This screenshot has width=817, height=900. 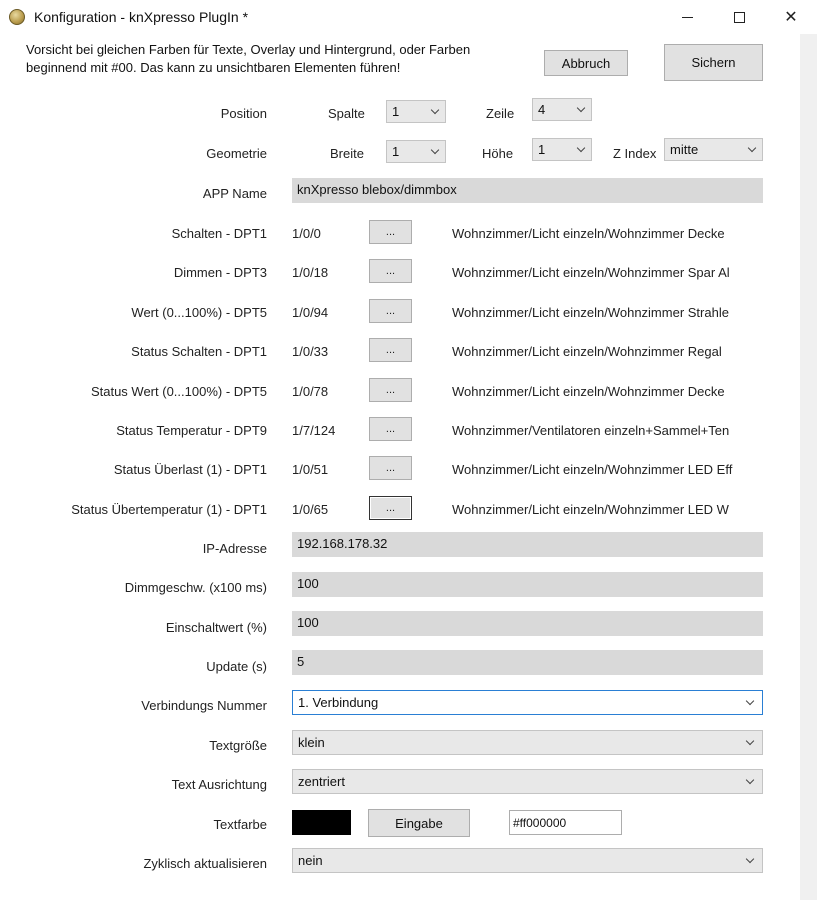 What do you see at coordinates (527, 190) in the screenshot?
I see `app-name-input: knXpresso blebox/dimmbox` at bounding box center [527, 190].